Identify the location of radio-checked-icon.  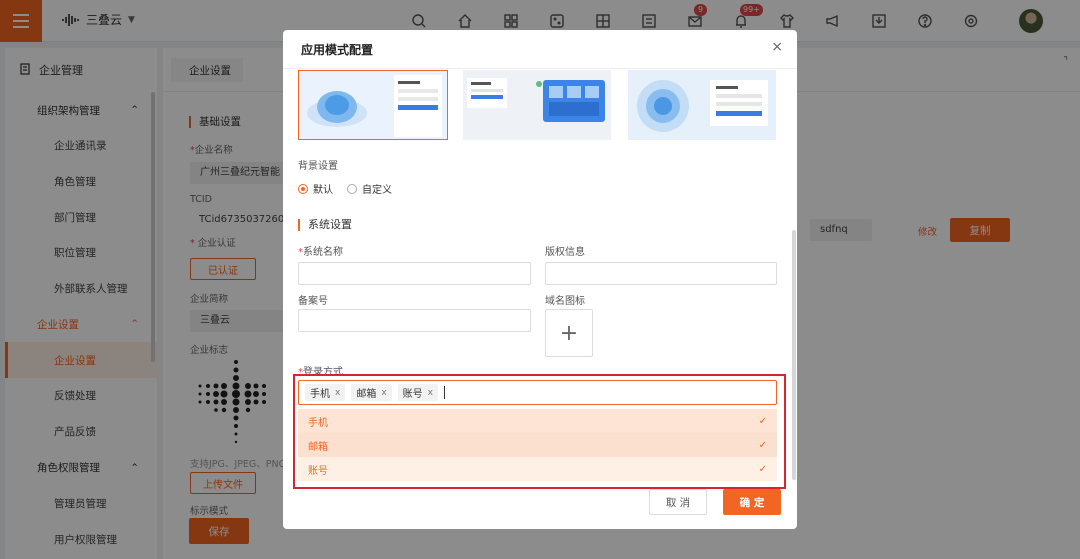
(303, 188).